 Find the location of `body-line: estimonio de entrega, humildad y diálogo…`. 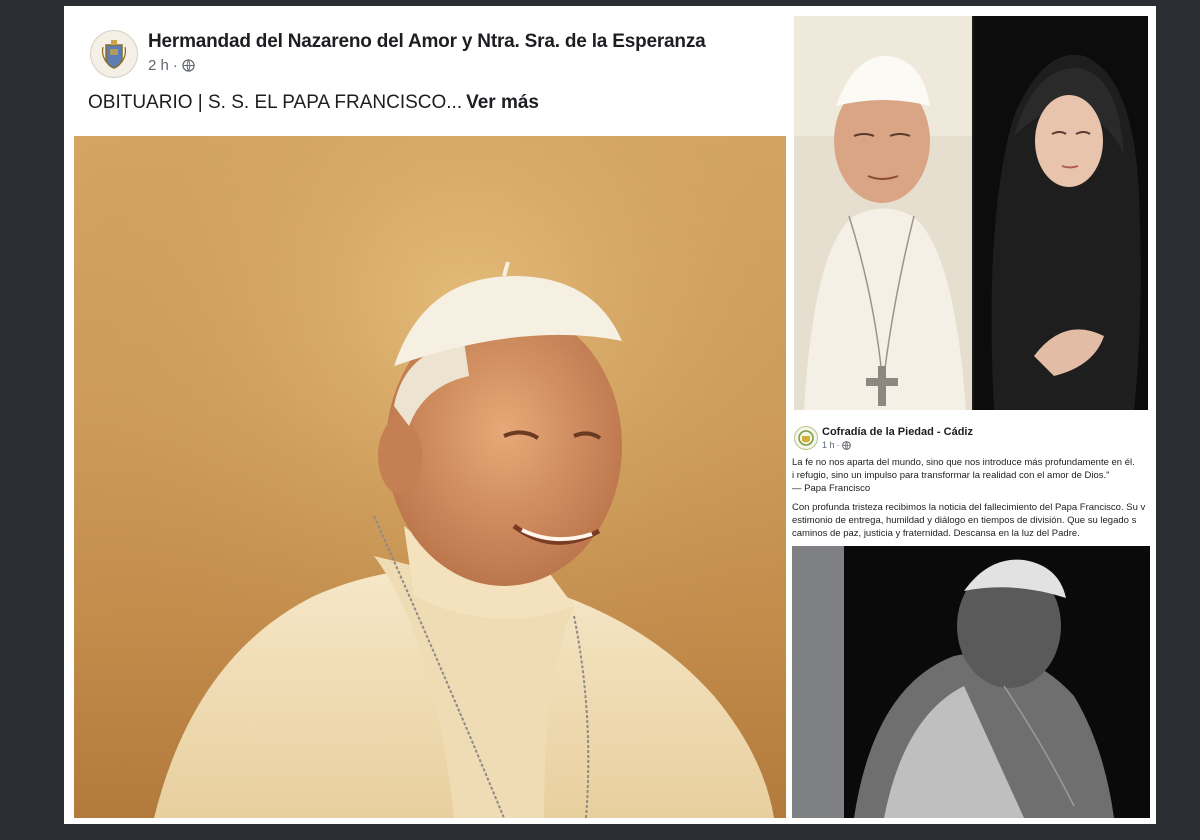

body-line: estimonio de entrega, humildad y diálogo… is located at coordinates (964, 520).